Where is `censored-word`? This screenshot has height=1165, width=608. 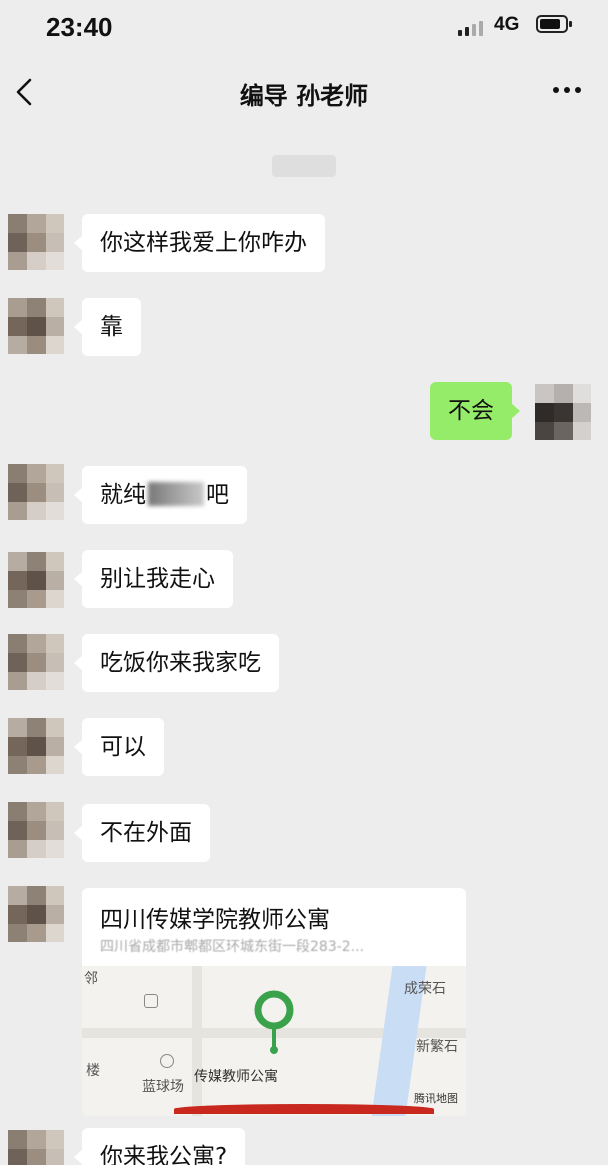
censored-word is located at coordinates (176, 494).